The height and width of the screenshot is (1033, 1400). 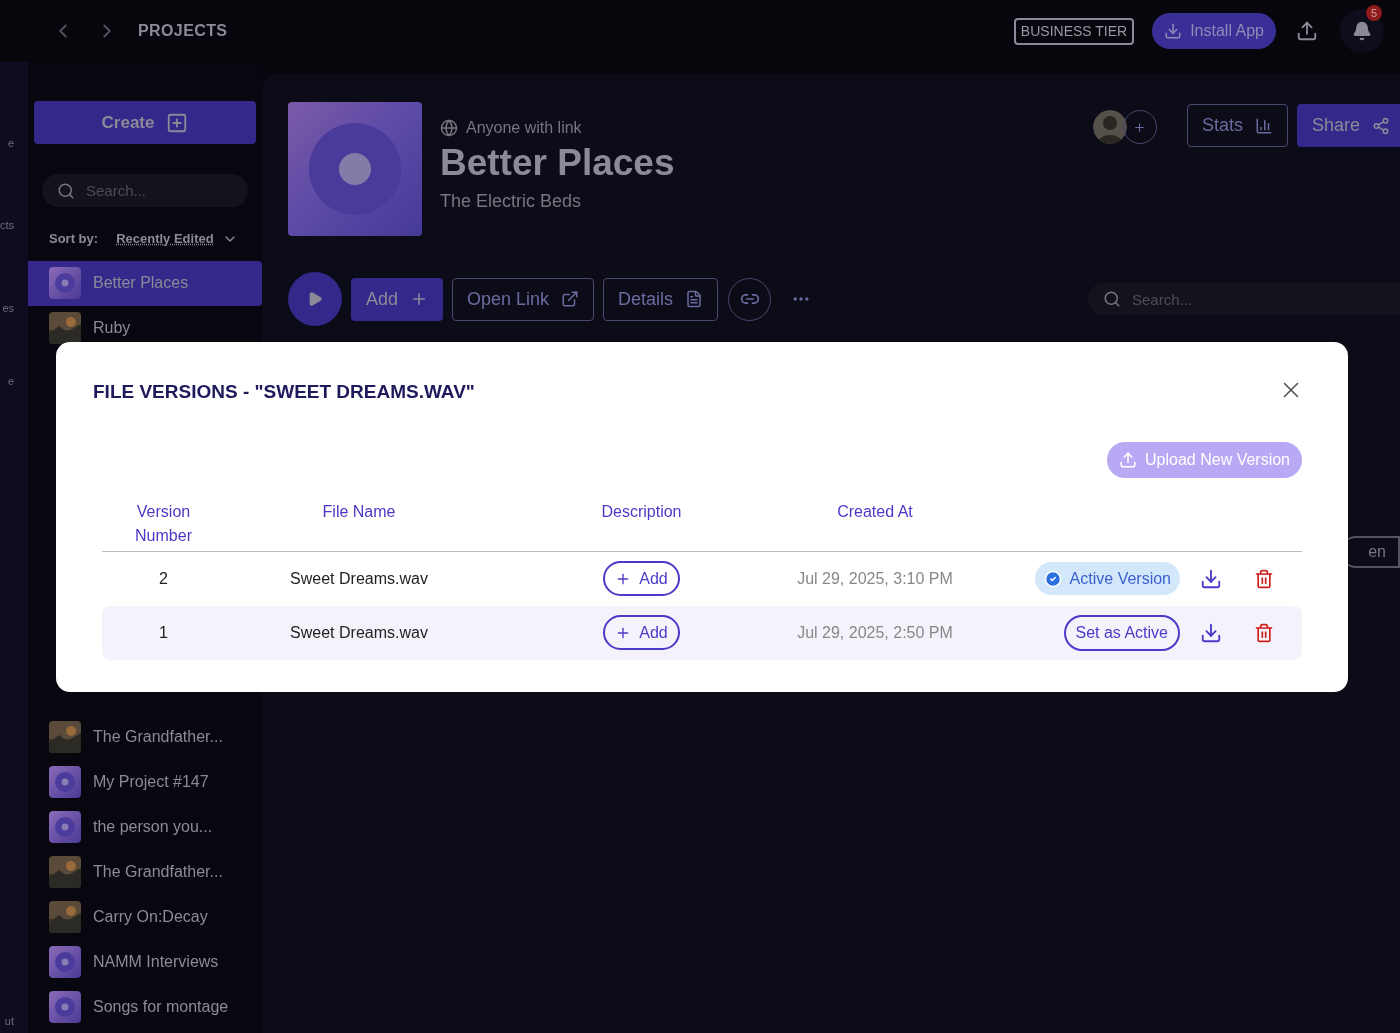 What do you see at coordinates (74, 239) in the screenshot?
I see `sort-label: Sort by:` at bounding box center [74, 239].